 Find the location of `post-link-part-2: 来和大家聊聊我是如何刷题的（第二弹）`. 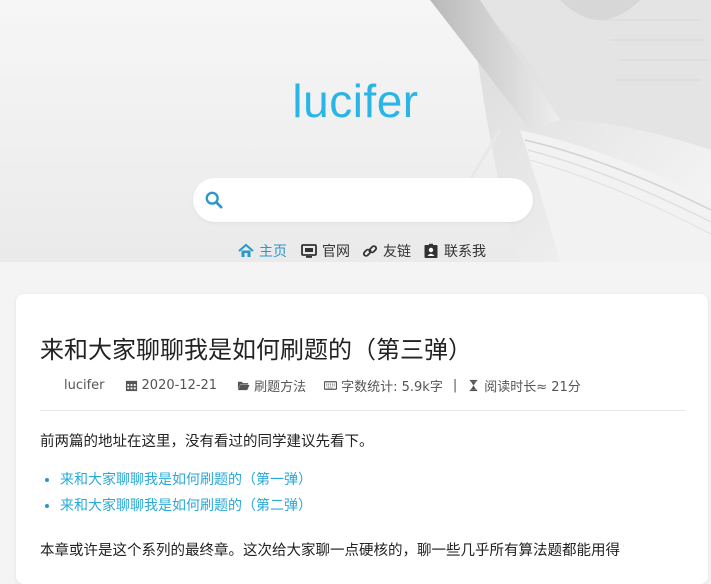

post-link-part-2: 来和大家聊聊我是如何刷题的（第二弹） is located at coordinates (186, 506).